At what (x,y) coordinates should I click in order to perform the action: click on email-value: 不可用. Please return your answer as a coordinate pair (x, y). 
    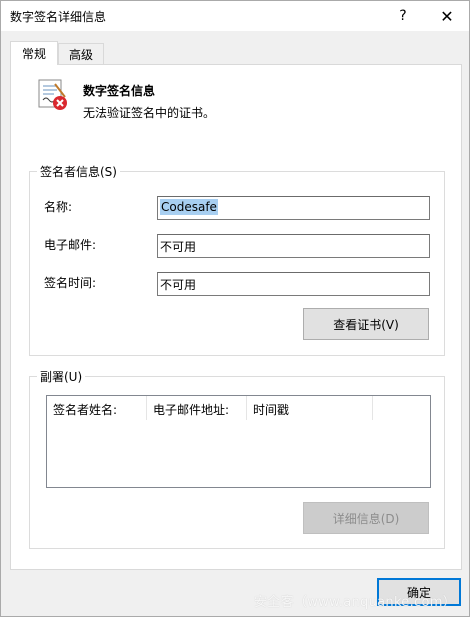
    Looking at the image, I should click on (178, 247).